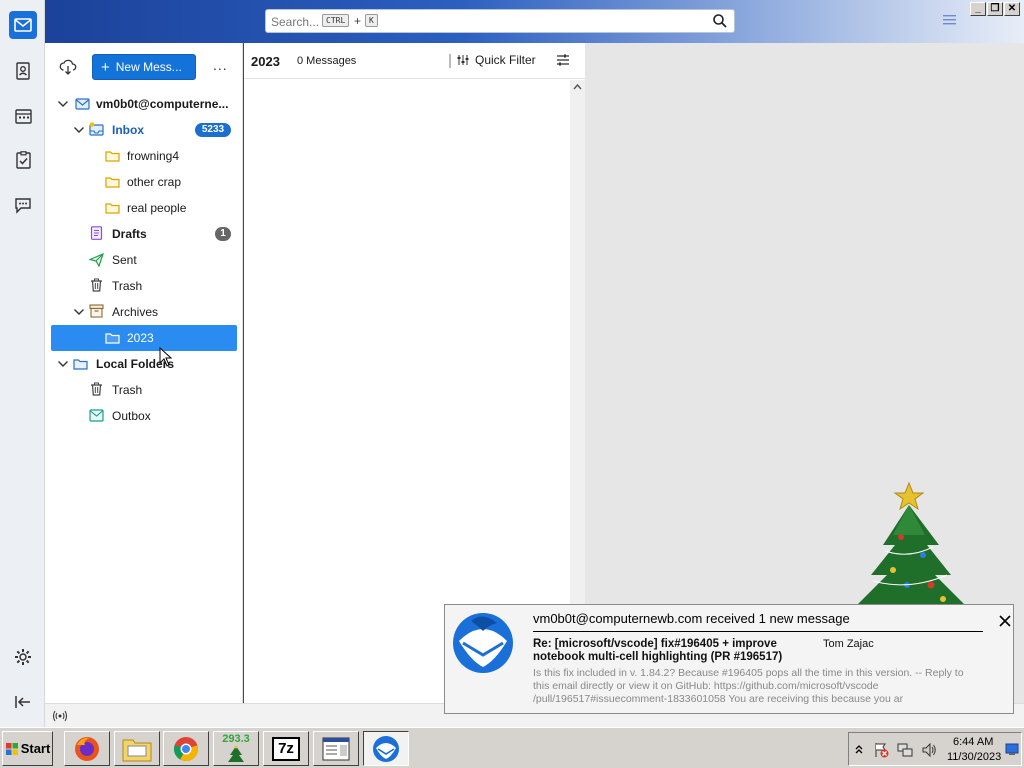 The width and height of the screenshot is (1024, 768). Describe the element at coordinates (859, 749) in the screenshot. I see `chevron-up-icon` at that location.